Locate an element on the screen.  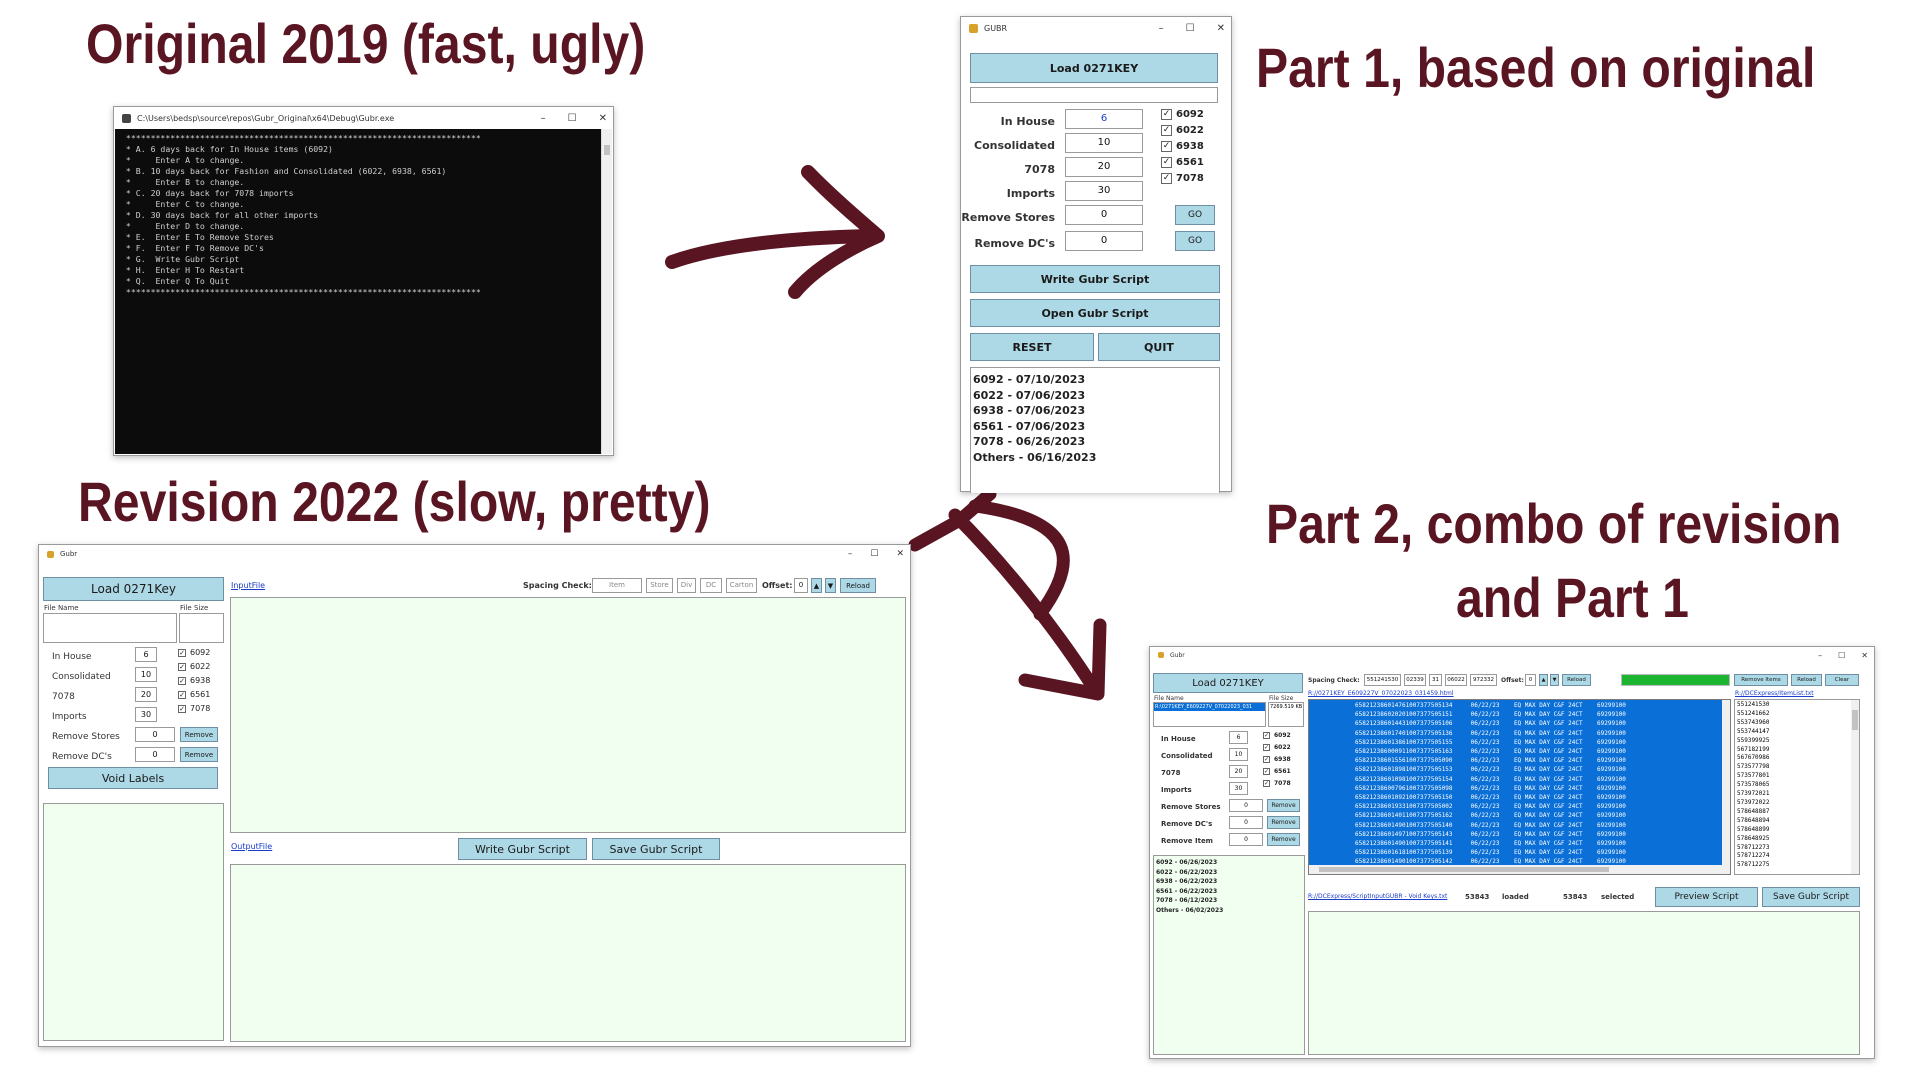
item-list-vscroll is located at coordinates (1855, 787).